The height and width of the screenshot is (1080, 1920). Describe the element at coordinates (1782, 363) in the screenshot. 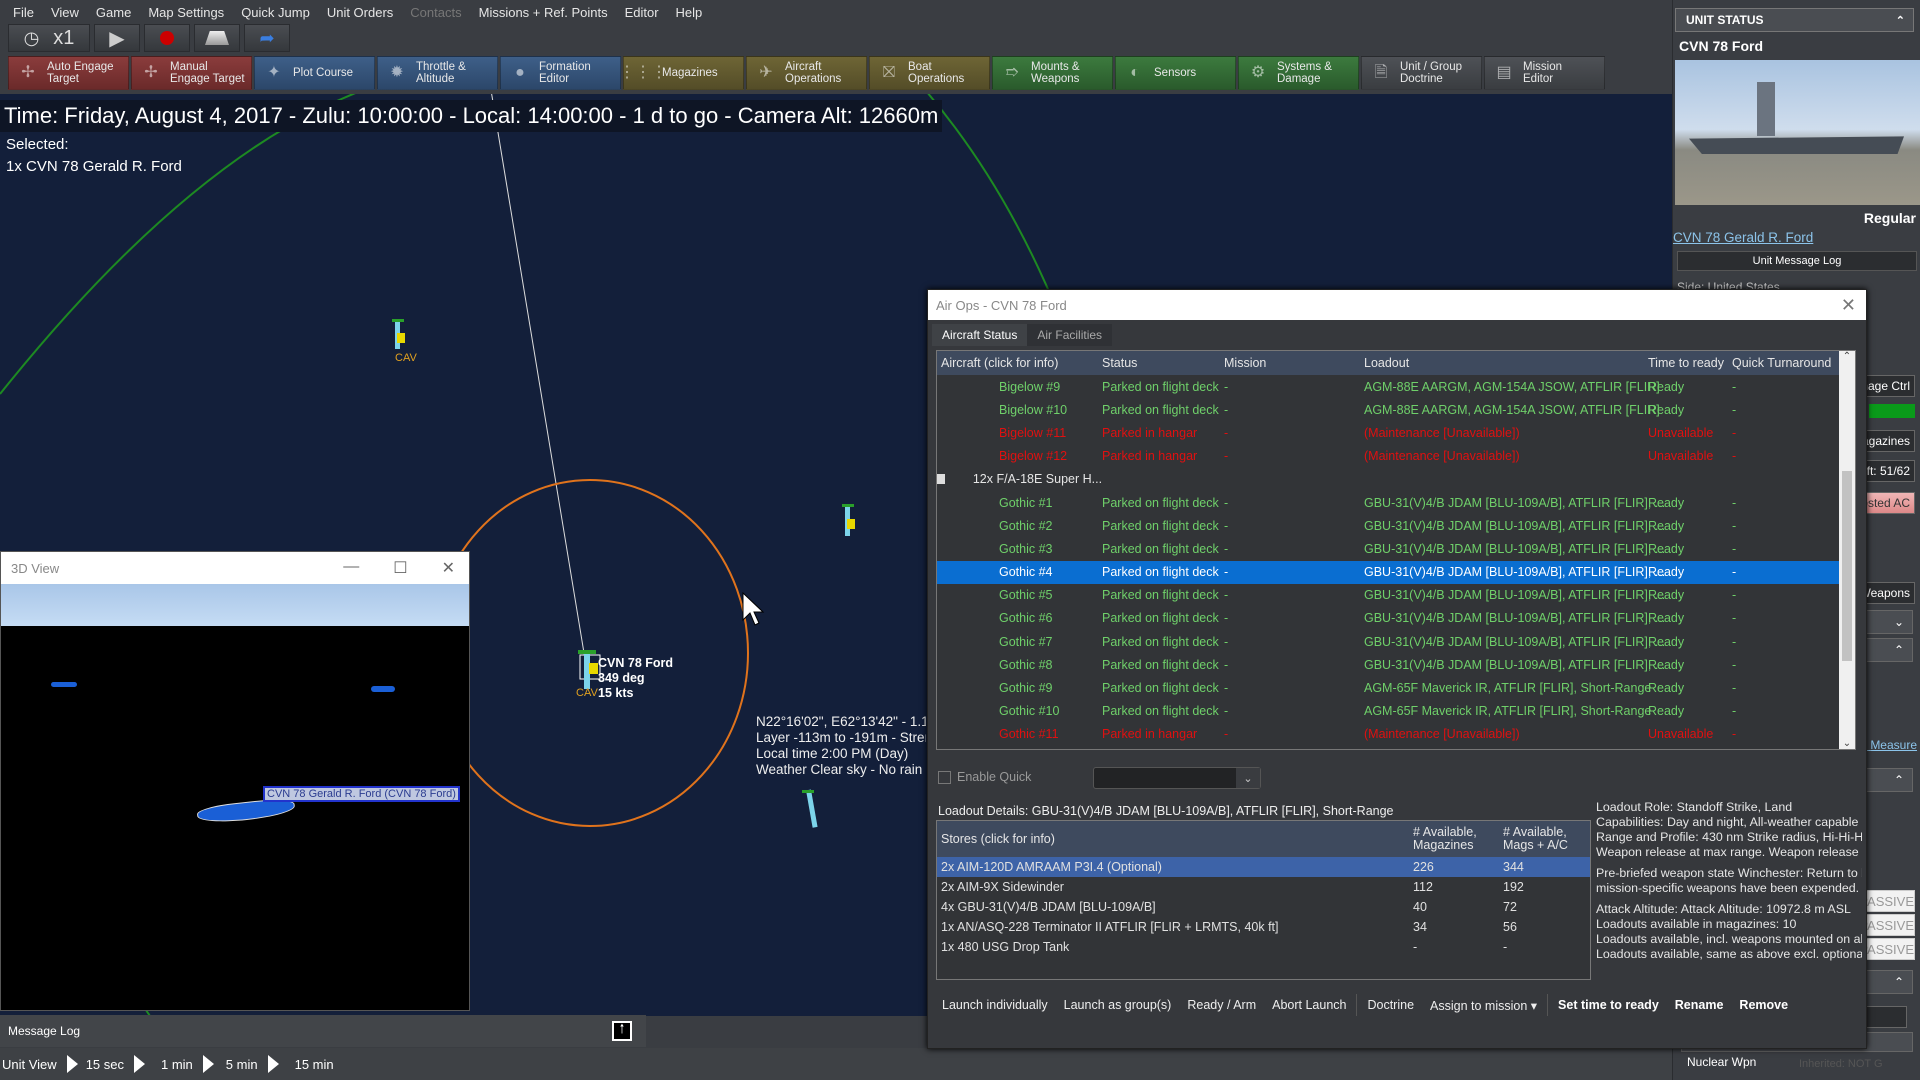

I see `col-quick-turnaround: Quick Turnaround` at that location.